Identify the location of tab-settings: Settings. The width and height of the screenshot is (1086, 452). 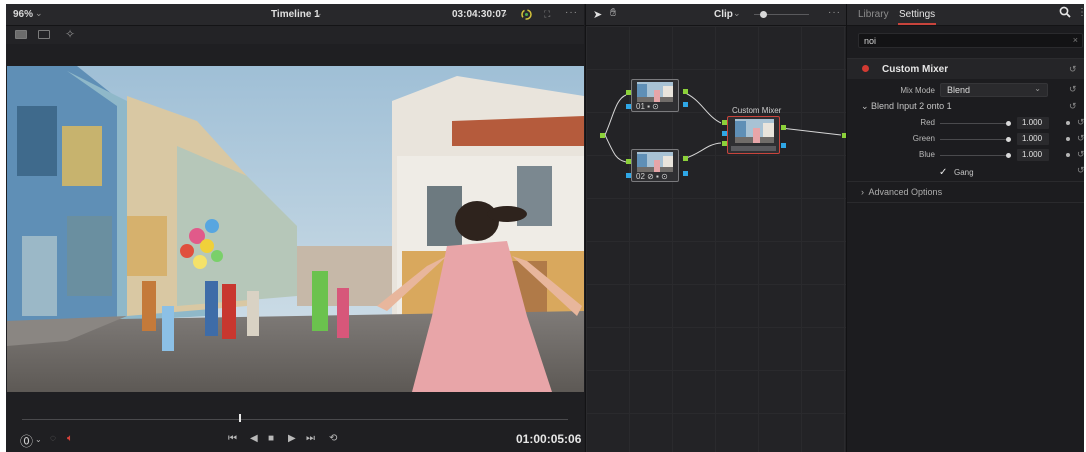
(917, 14).